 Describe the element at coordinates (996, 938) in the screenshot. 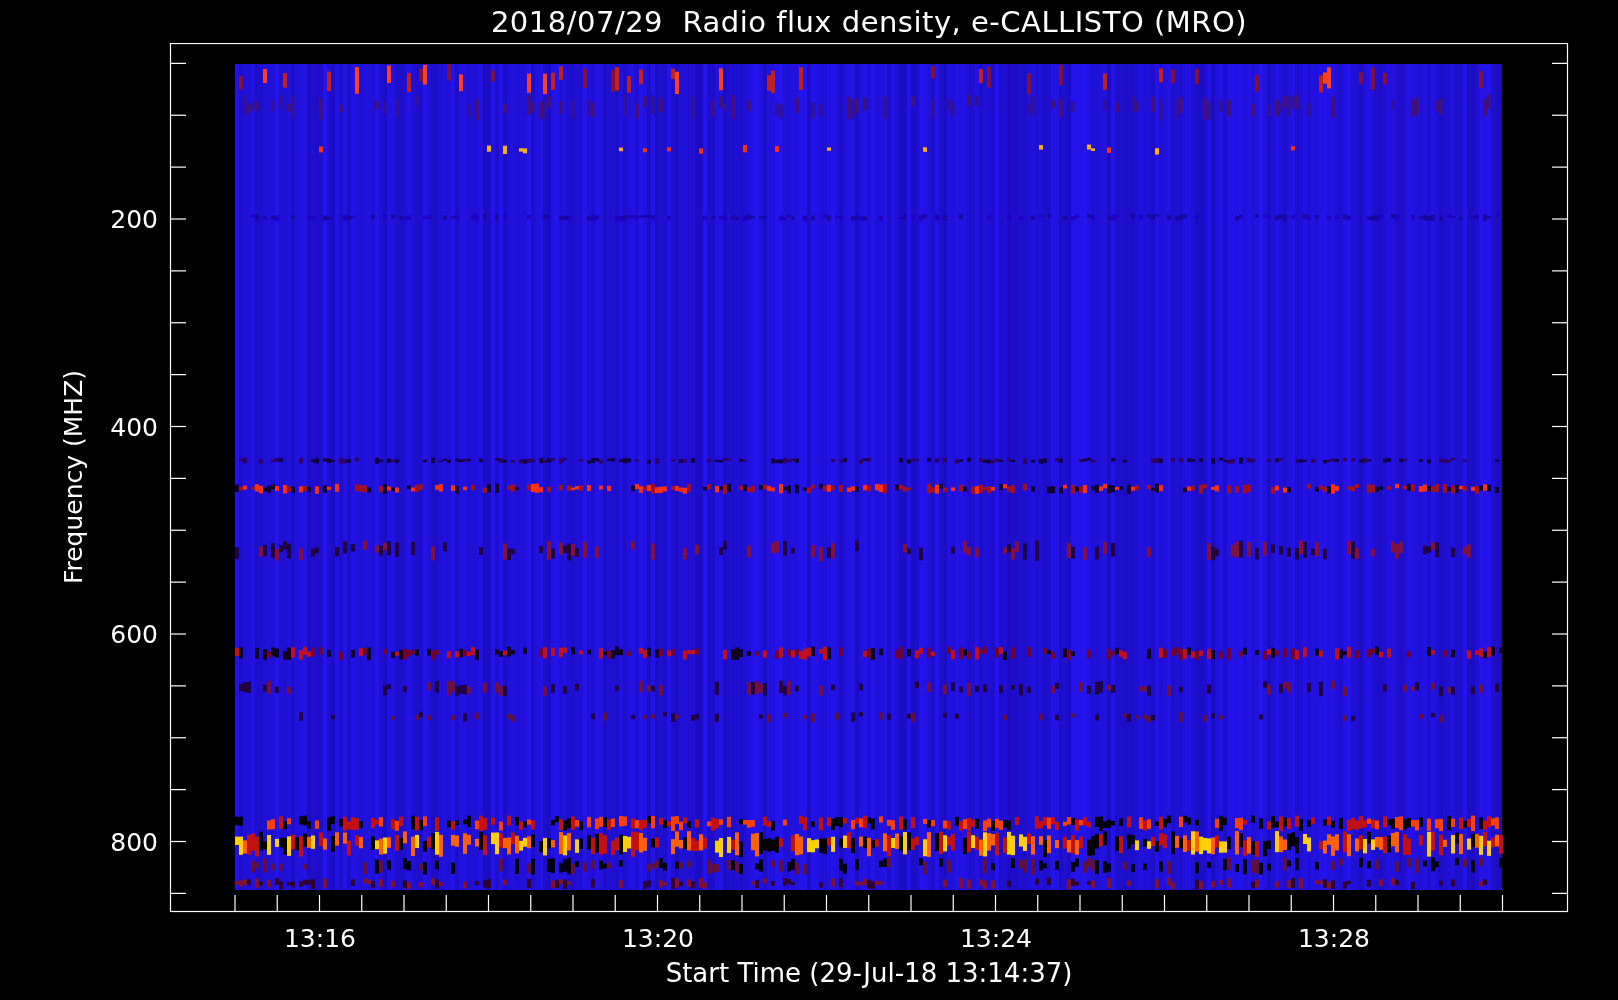

I see `axis-tick-label: 13:24` at that location.